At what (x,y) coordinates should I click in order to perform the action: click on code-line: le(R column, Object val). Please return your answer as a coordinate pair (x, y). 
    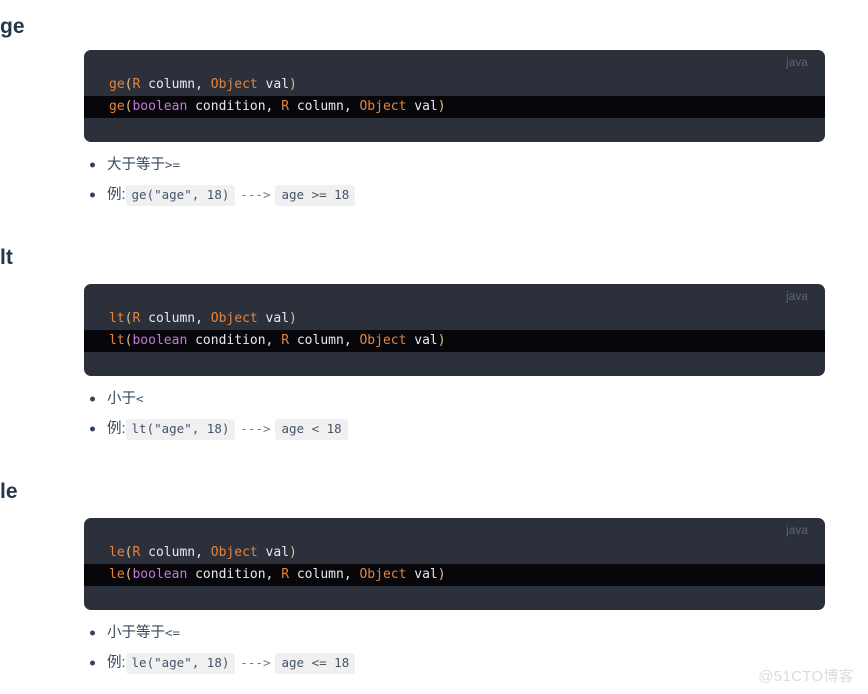
    Looking at the image, I should click on (454, 553).